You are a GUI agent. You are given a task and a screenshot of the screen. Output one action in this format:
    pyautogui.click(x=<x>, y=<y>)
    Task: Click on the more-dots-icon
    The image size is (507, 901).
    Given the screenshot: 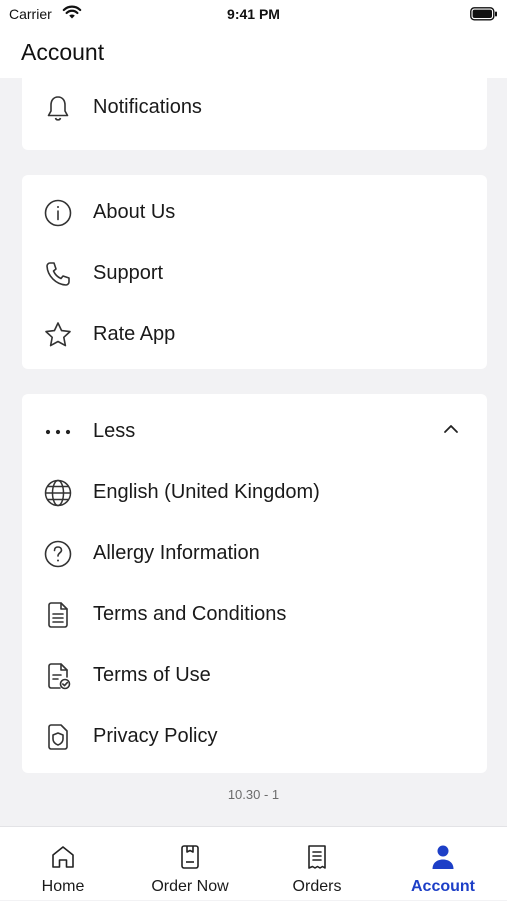 What is the action you would take?
    pyautogui.click(x=58, y=432)
    